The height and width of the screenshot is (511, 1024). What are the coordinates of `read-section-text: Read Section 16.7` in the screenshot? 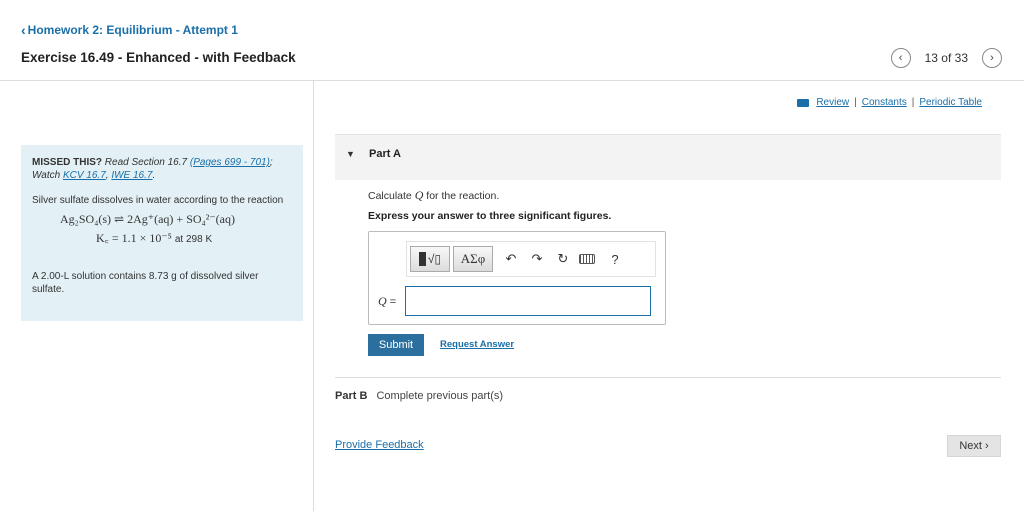 It's located at (146, 162).